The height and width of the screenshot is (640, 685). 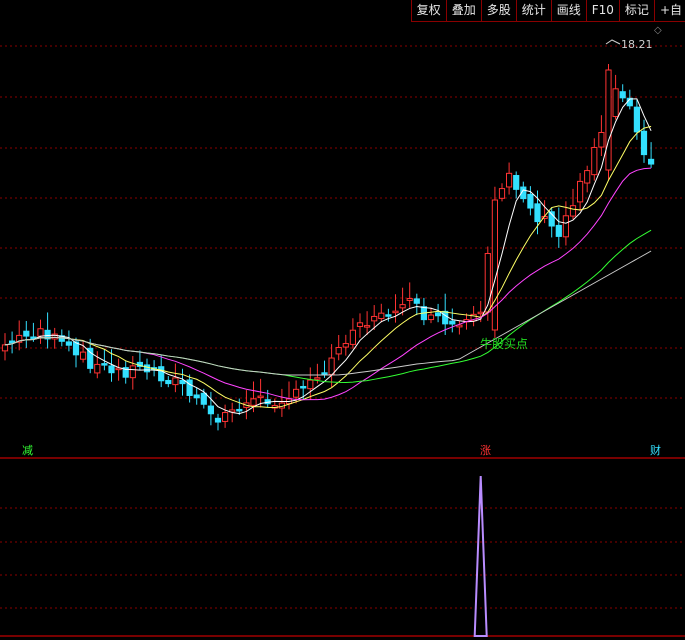 I want to click on flag-reduce: 减, so click(x=27, y=450).